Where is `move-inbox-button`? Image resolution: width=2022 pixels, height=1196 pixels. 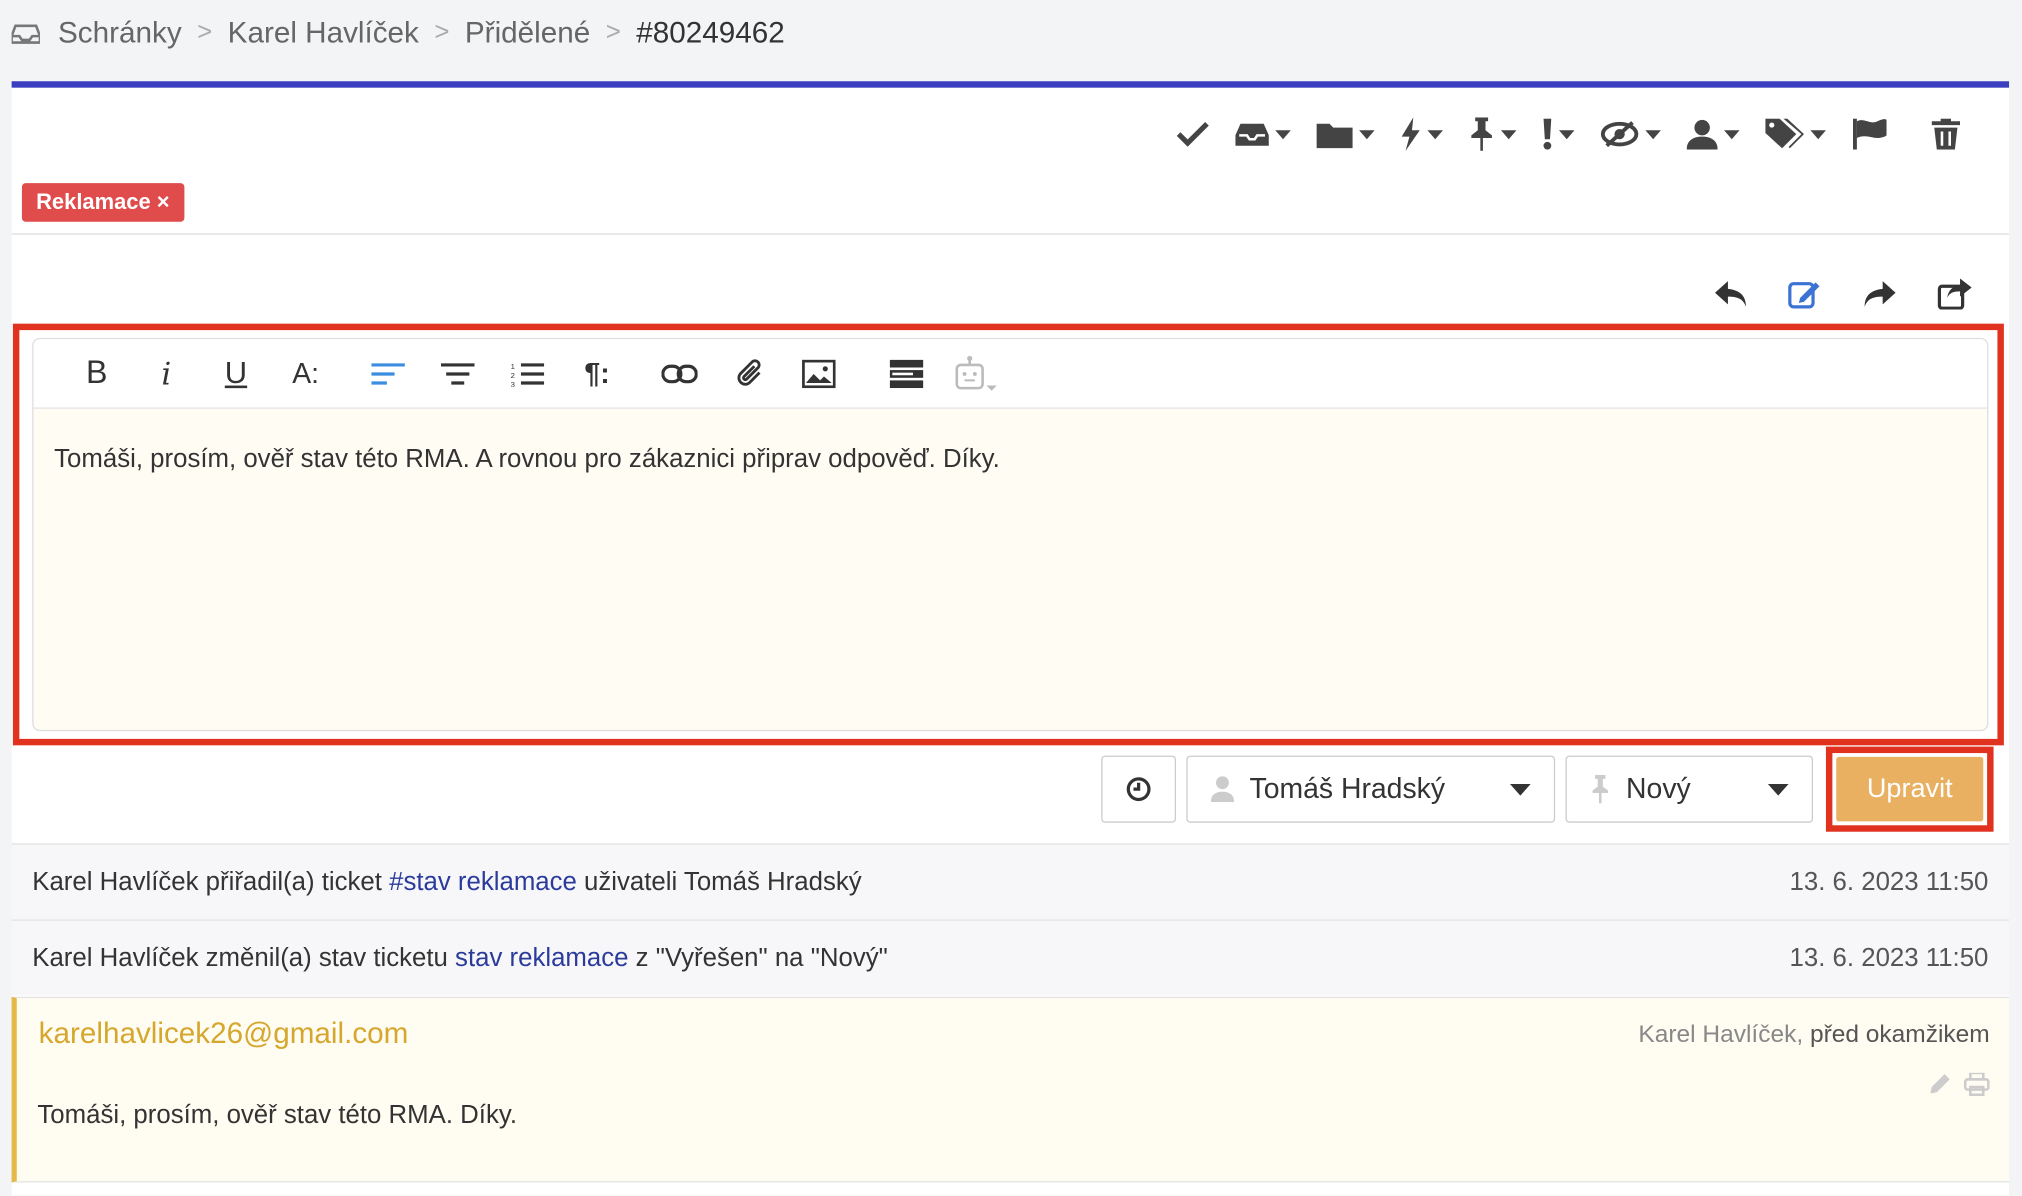 move-inbox-button is located at coordinates (1263, 134).